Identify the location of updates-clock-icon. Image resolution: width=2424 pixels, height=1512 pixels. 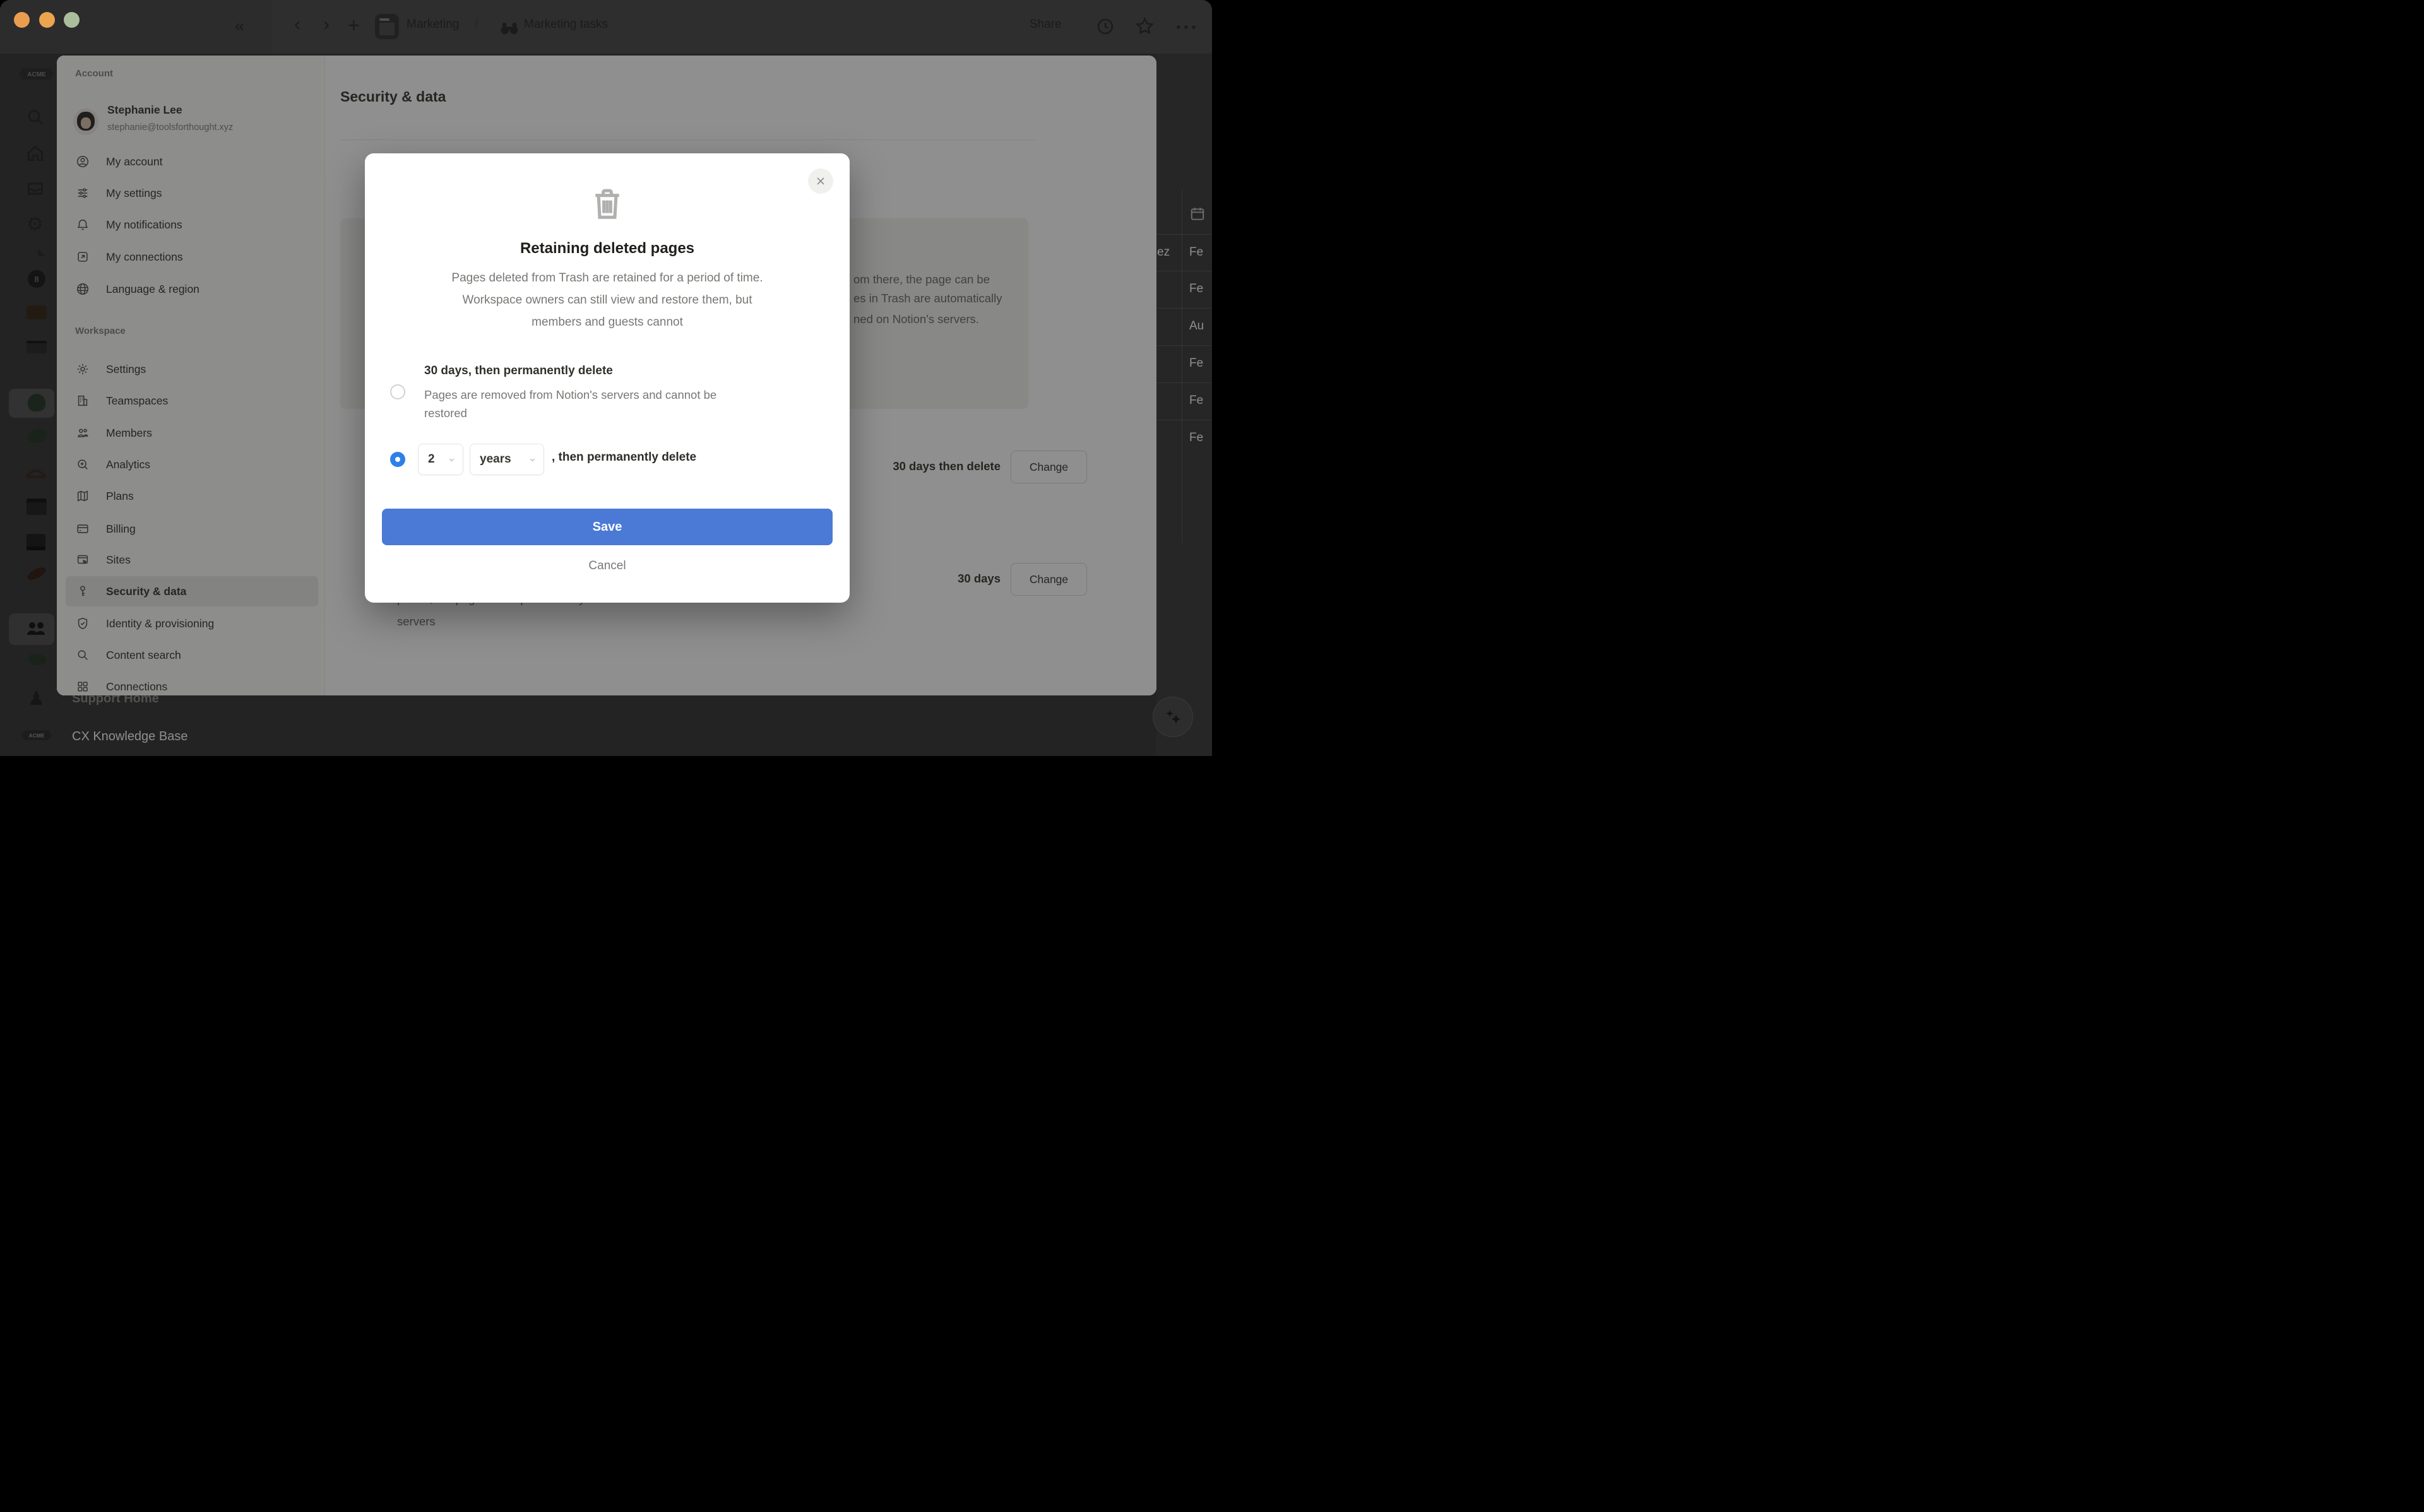
(1105, 26).